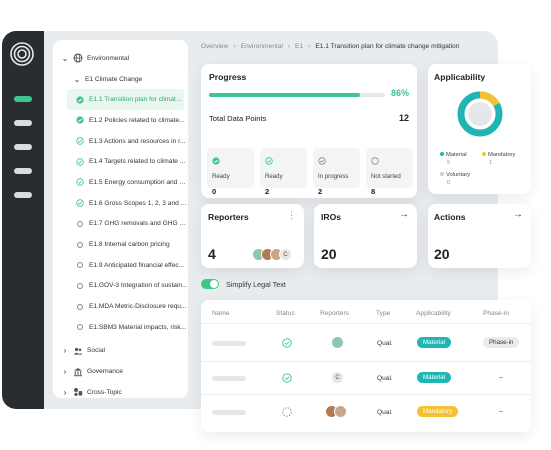  What do you see at coordinates (299, 46) in the screenshot?
I see `breadcrumb-item: E1` at bounding box center [299, 46].